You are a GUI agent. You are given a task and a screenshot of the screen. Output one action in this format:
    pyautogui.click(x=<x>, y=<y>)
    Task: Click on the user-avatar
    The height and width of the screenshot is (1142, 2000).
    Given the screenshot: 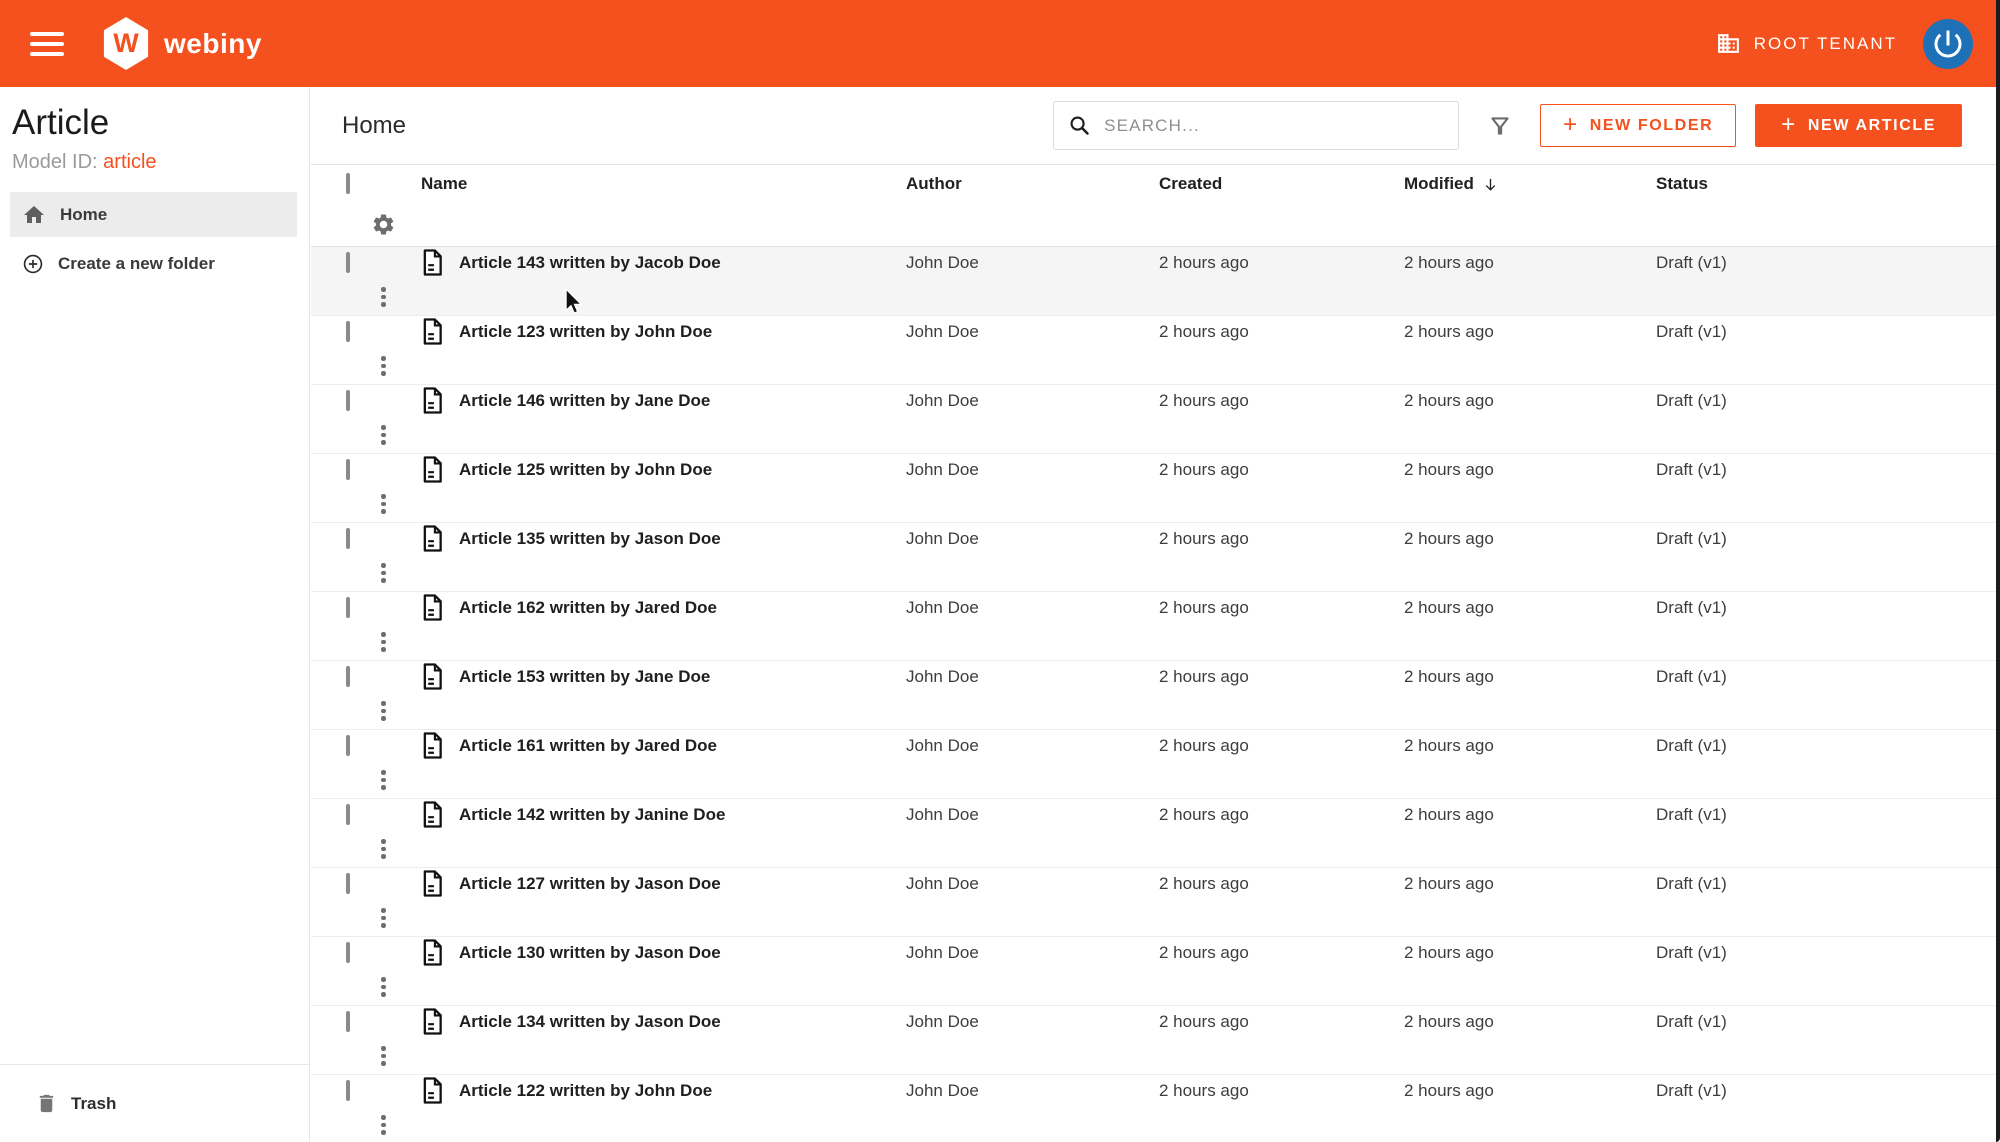 What is the action you would take?
    pyautogui.click(x=1948, y=43)
    